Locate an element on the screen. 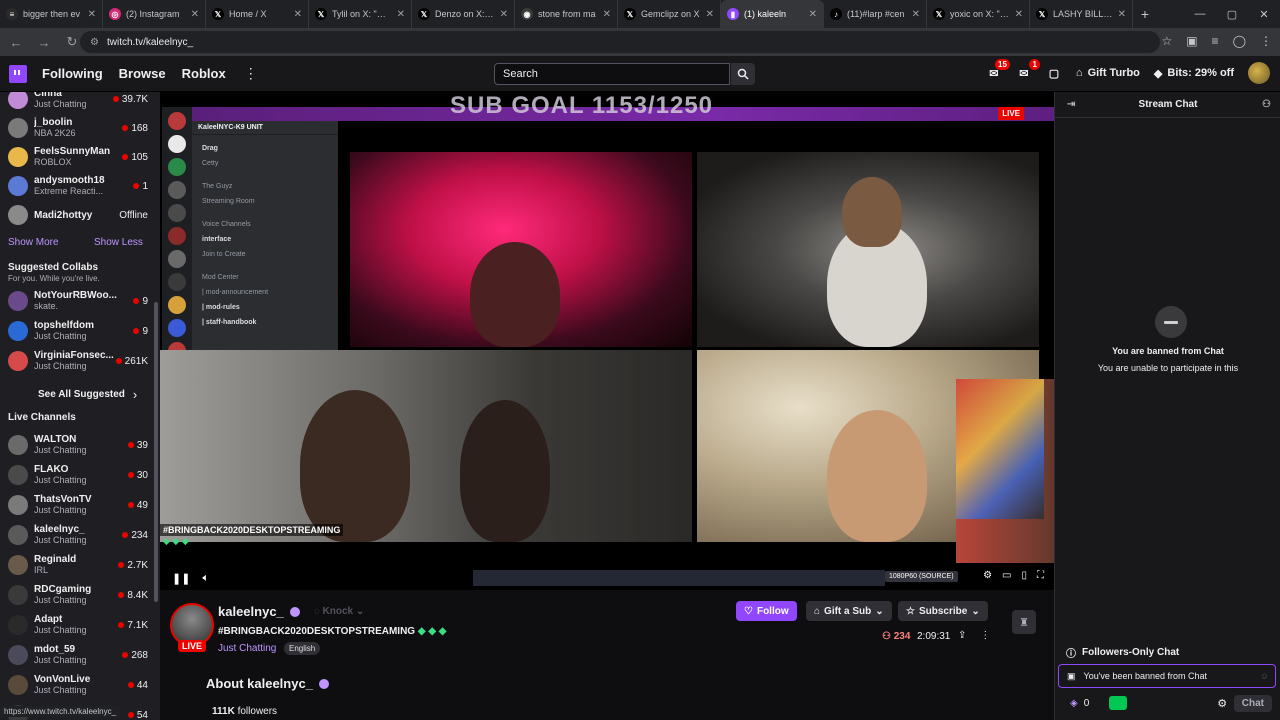  browser-tab: ▮ (1) kaleeln ✕ is located at coordinates (772, 14).